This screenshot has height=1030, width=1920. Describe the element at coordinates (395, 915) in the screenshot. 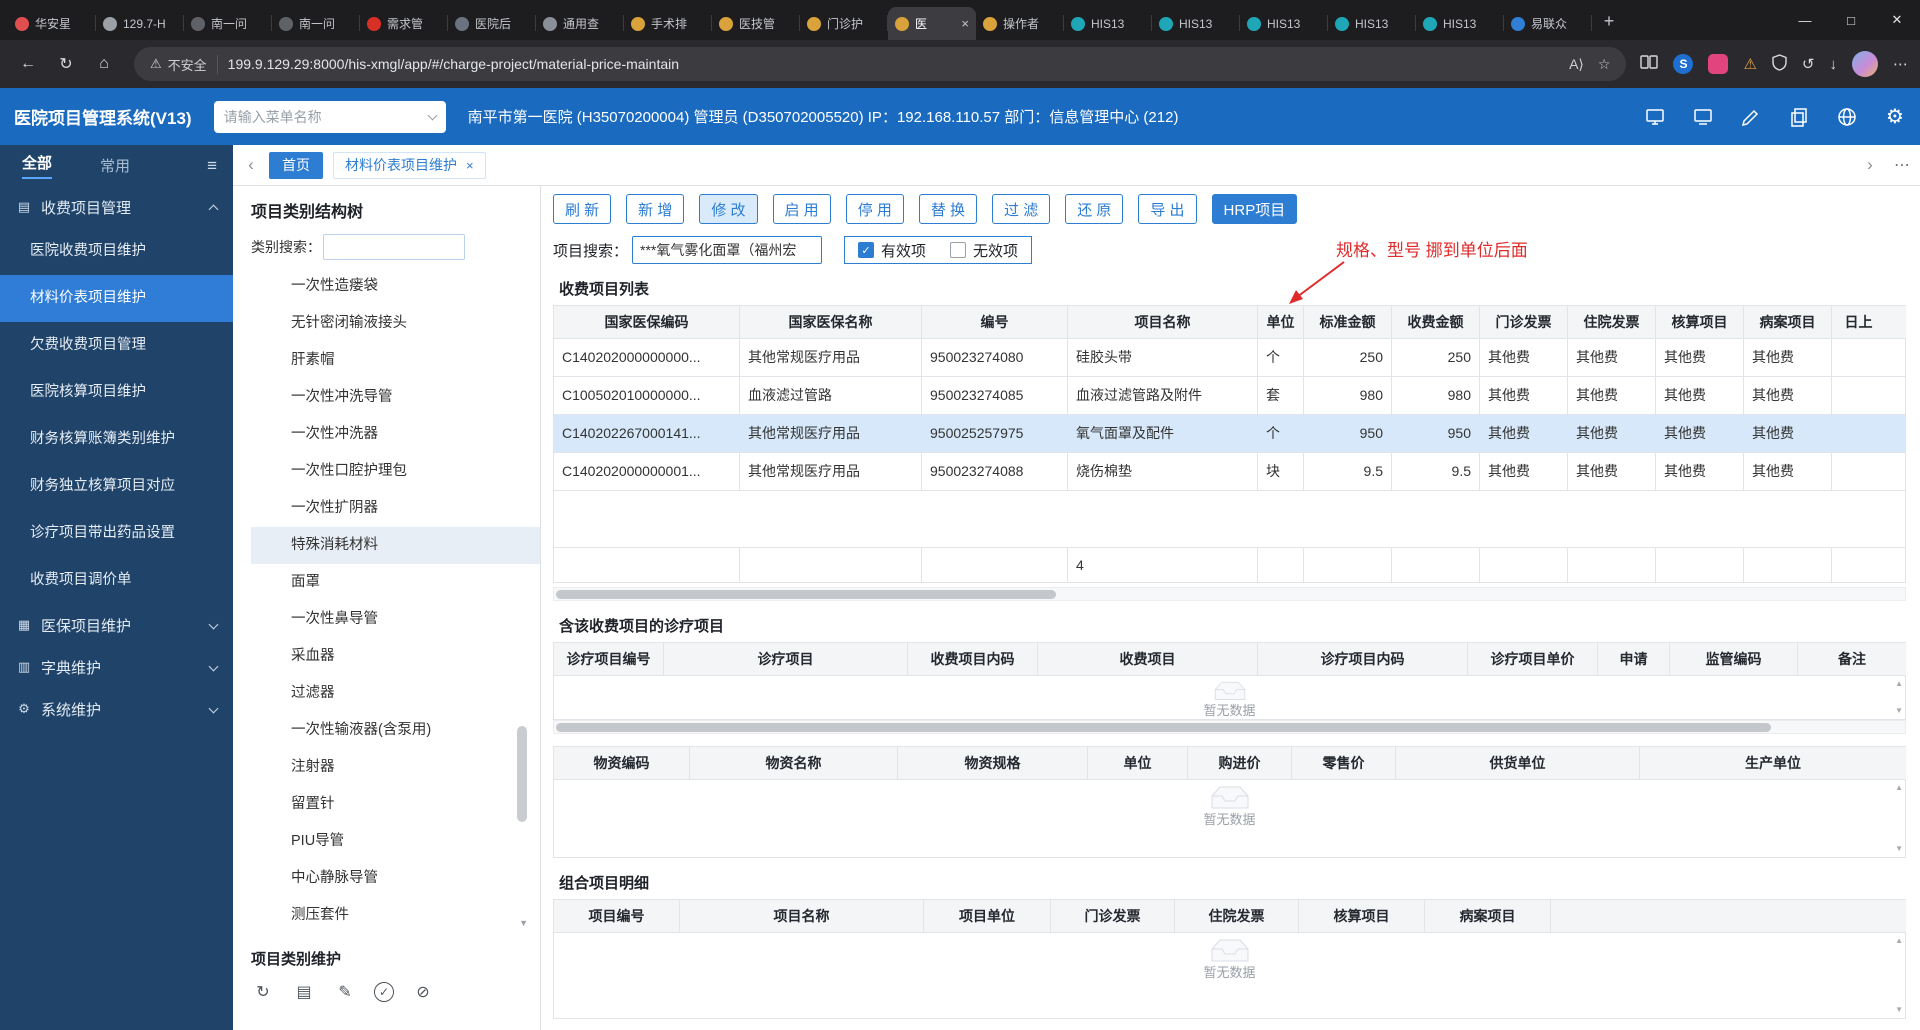

I see `tree-item: 测压套件` at that location.